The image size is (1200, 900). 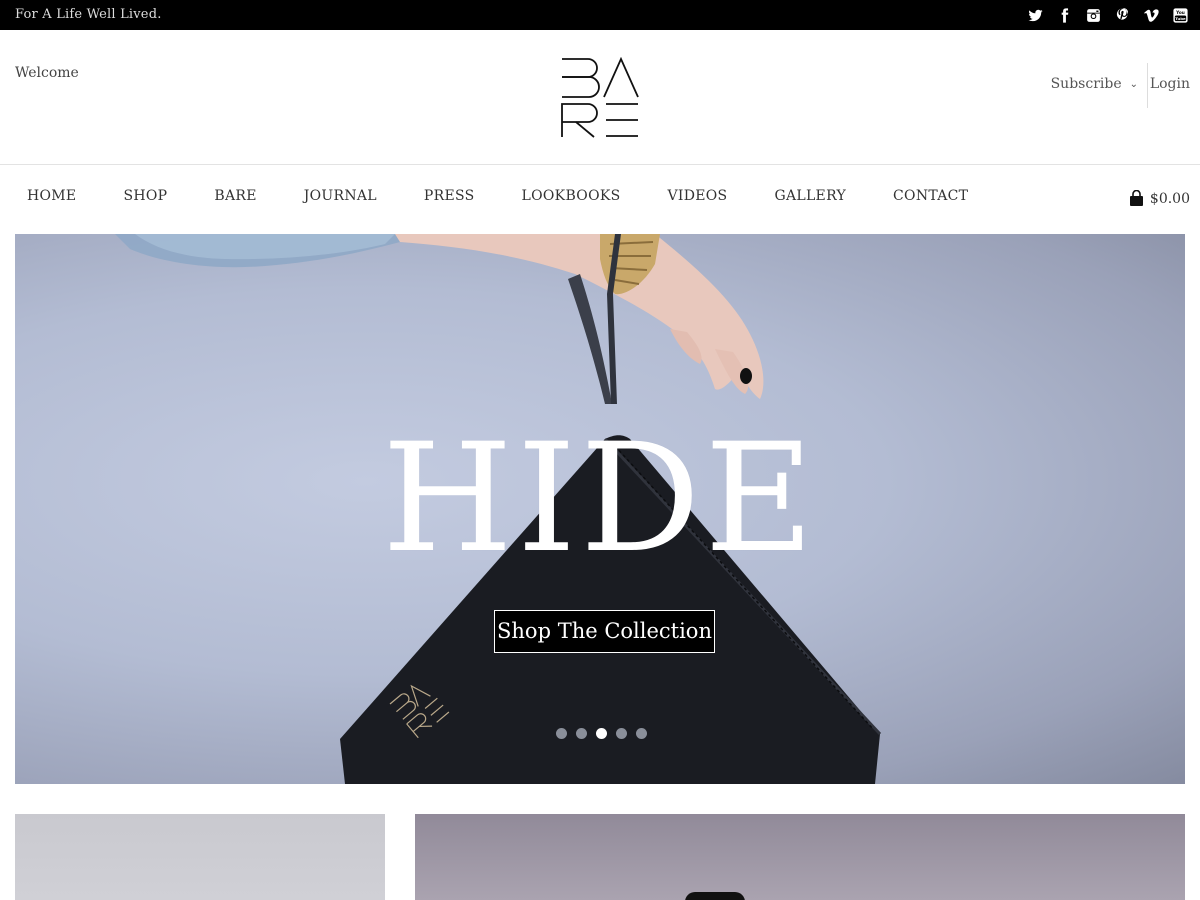 I want to click on svg-text: You, so click(x=1180, y=13).